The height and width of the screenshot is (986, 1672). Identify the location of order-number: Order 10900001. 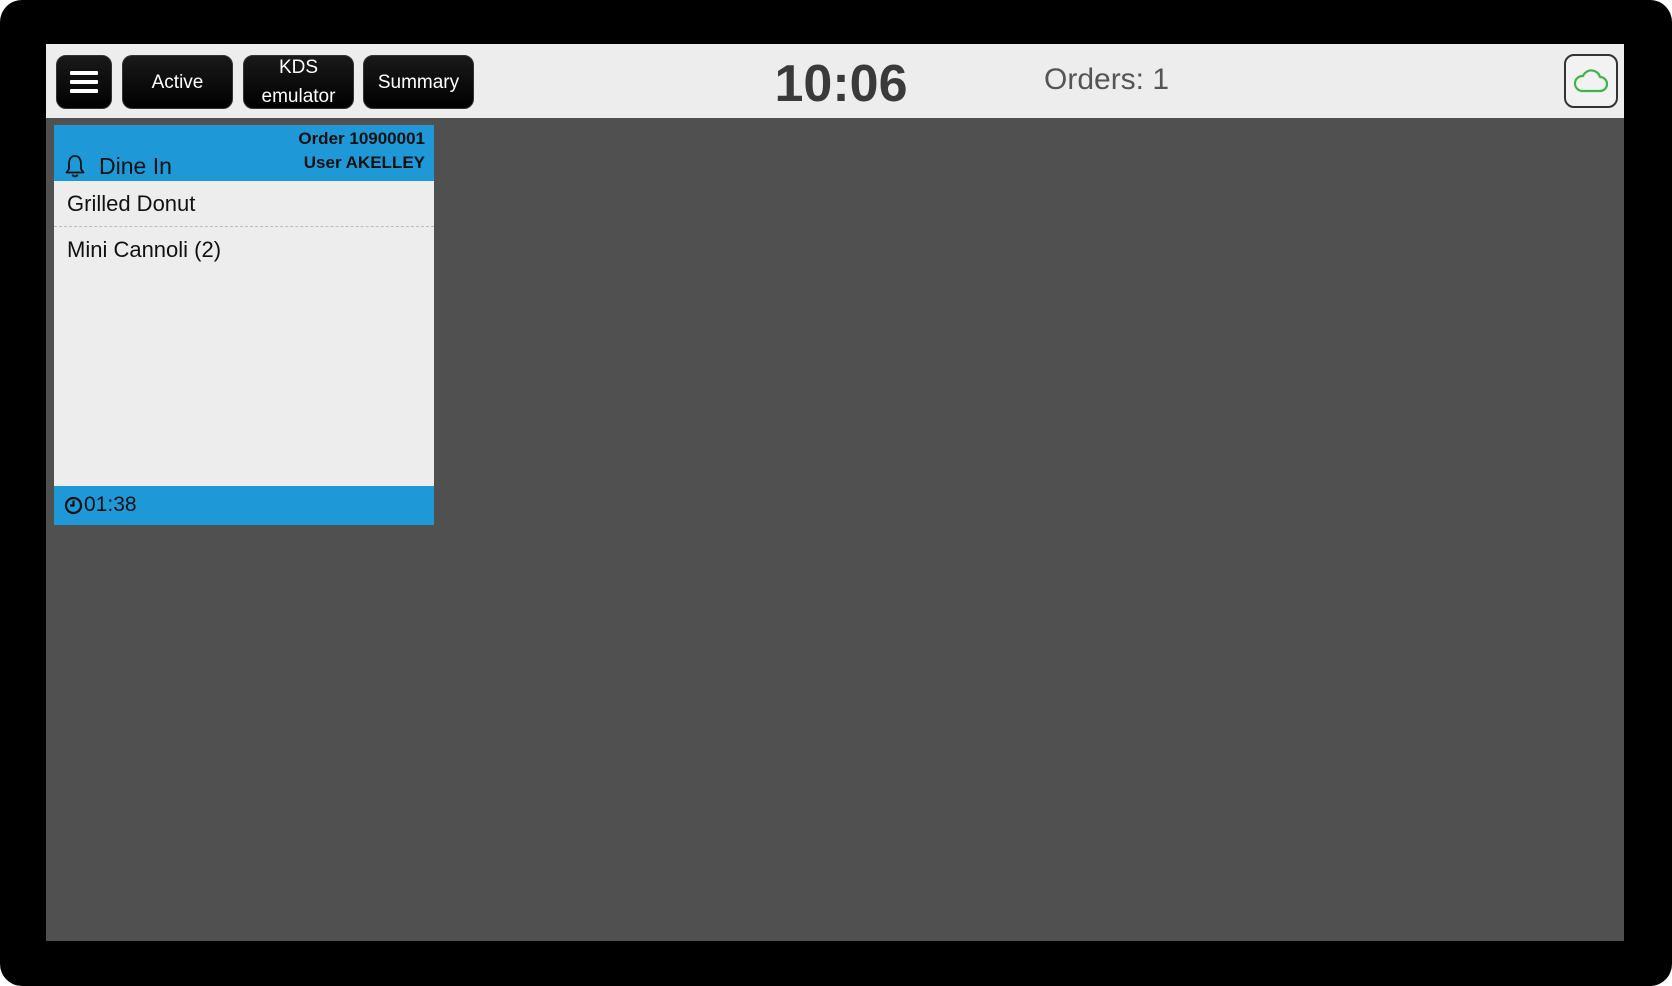
(361, 138).